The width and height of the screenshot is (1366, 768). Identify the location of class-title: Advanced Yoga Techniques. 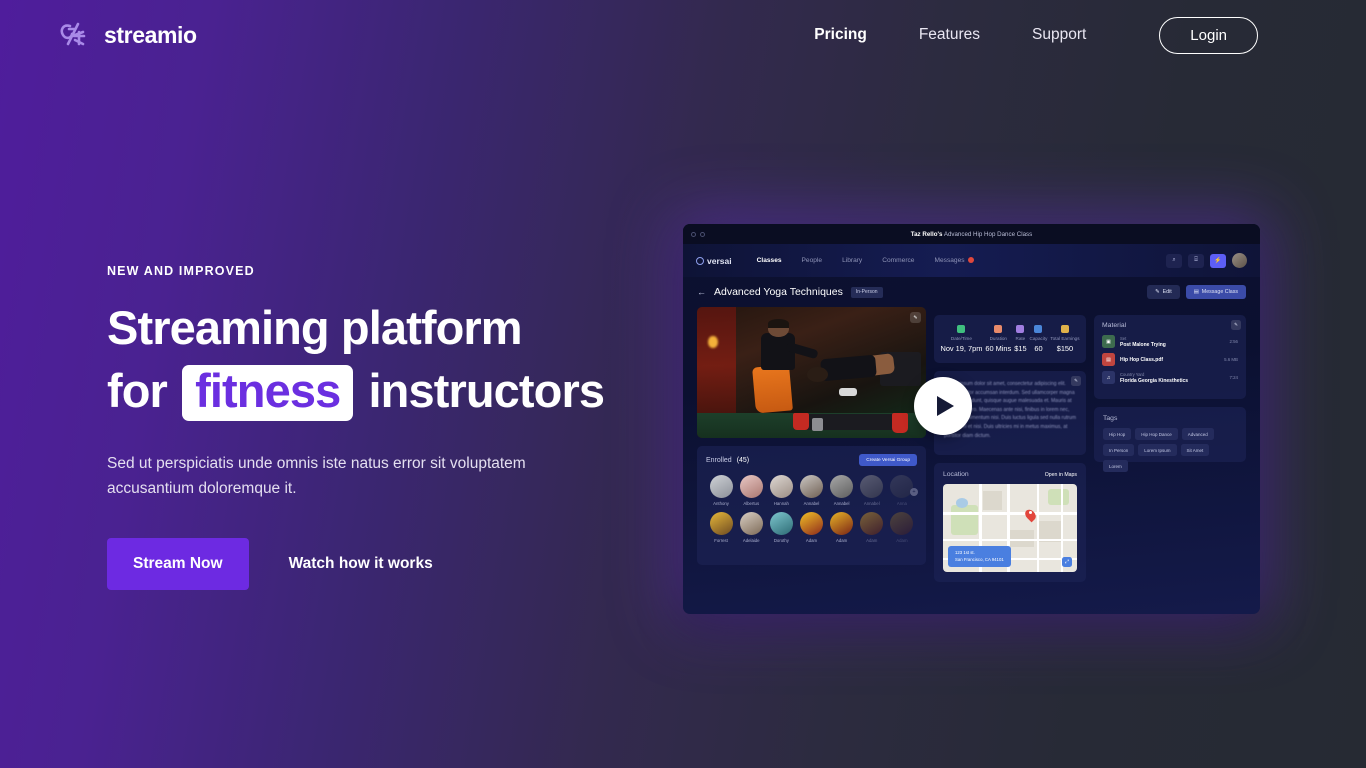
(778, 292).